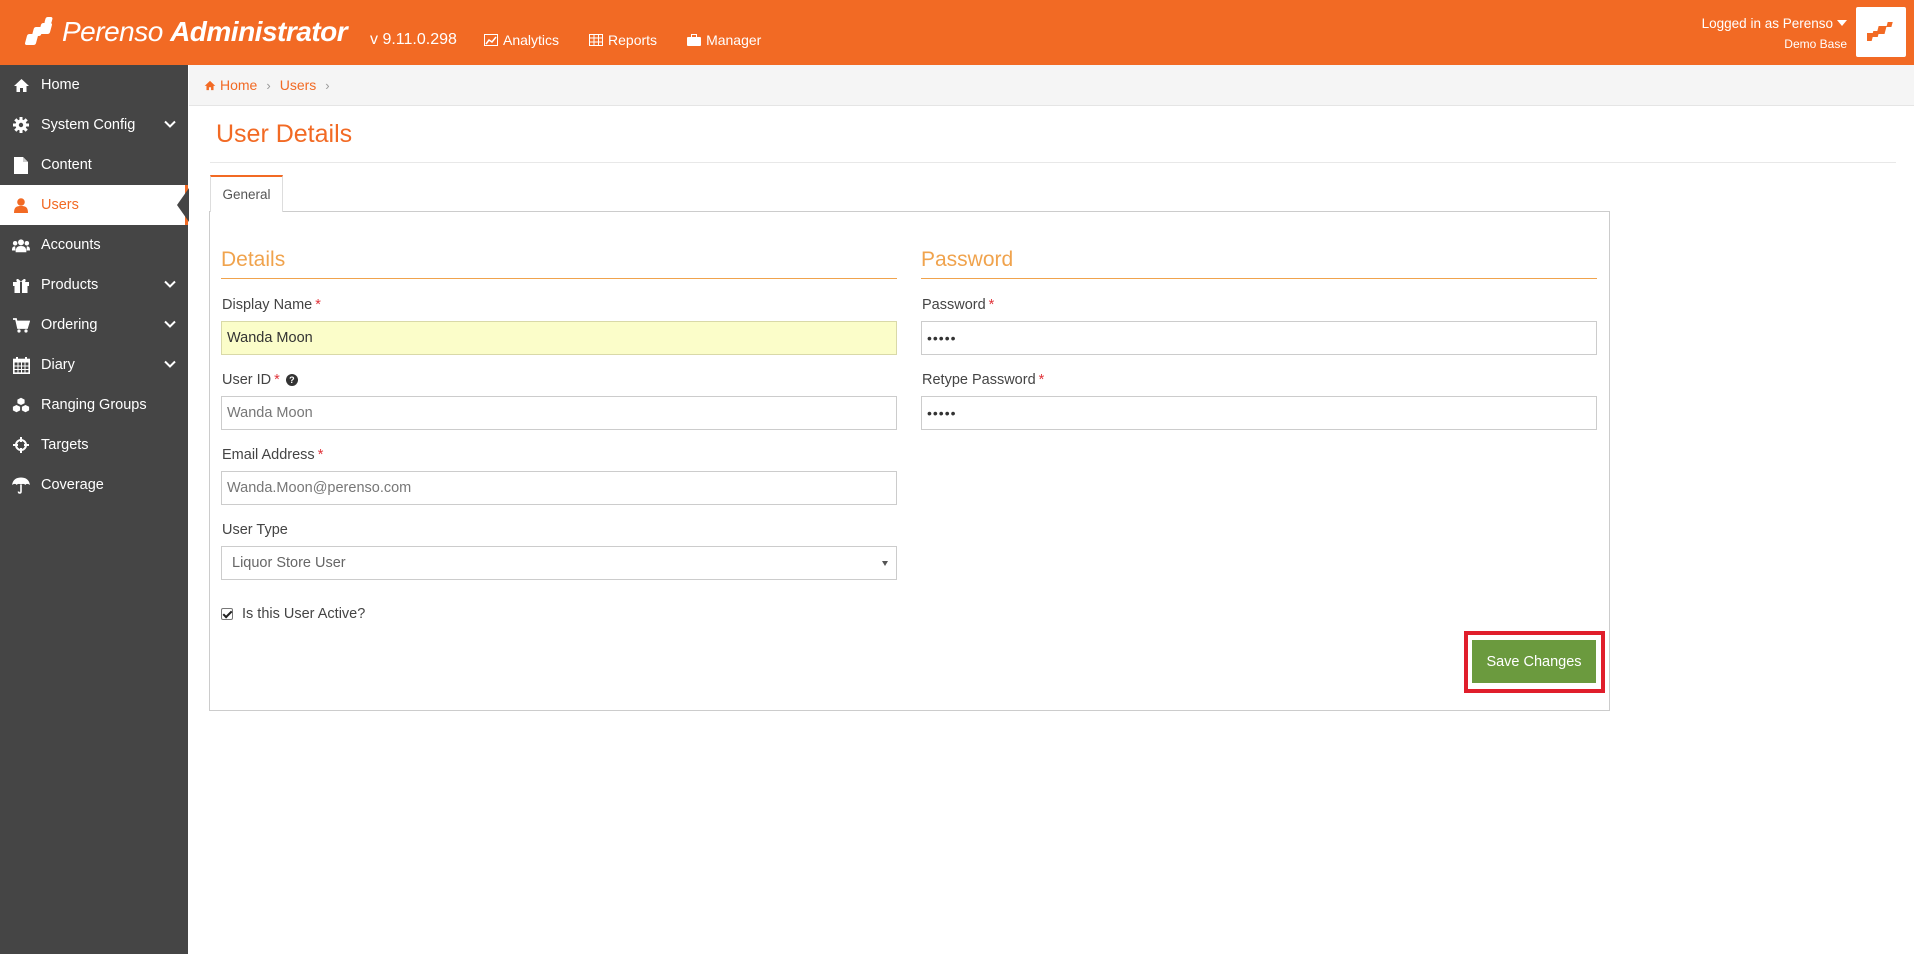  I want to click on breadcrumb: Home › Users ›, so click(1051, 85).